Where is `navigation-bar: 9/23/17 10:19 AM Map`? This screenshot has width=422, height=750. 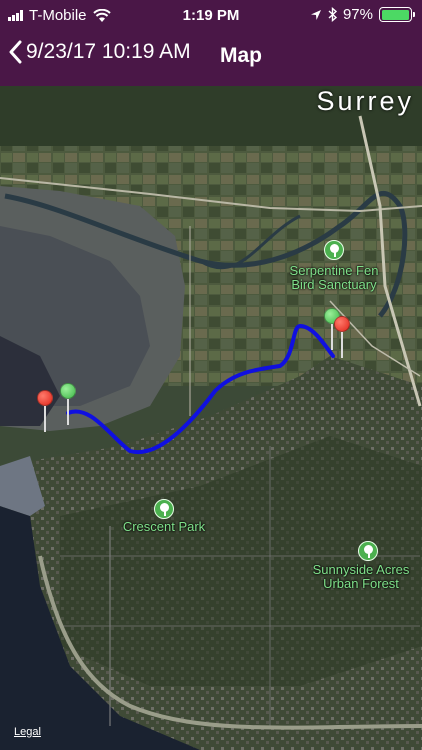
navigation-bar: 9/23/17 10:19 AM Map is located at coordinates (211, 59).